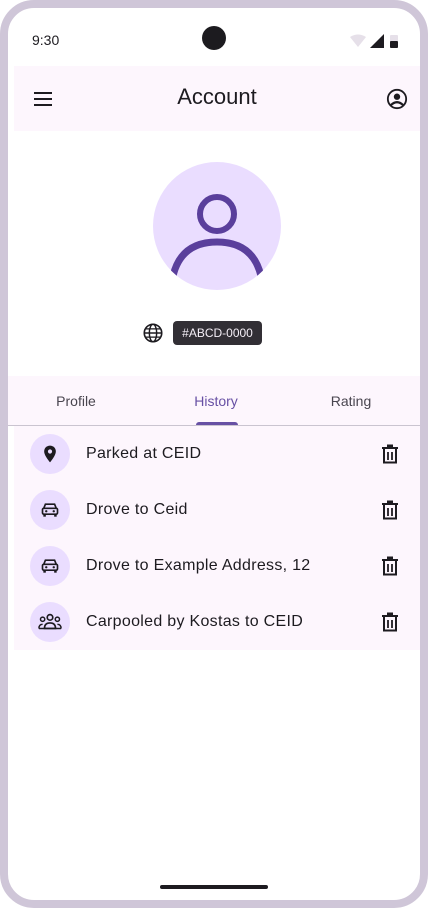  Describe the element at coordinates (76, 400) in the screenshot. I see `tab-profile: Profile` at that location.